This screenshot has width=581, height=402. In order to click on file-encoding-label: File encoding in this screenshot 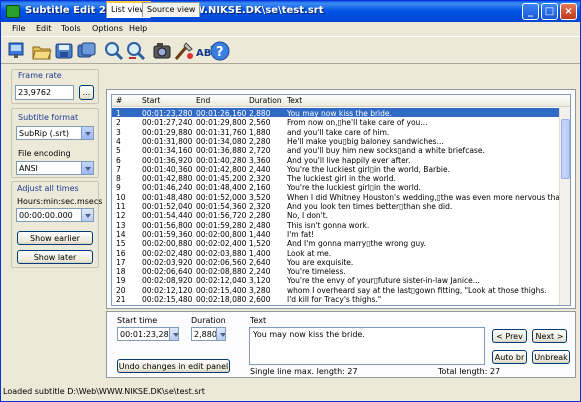, I will do `click(44, 153)`.